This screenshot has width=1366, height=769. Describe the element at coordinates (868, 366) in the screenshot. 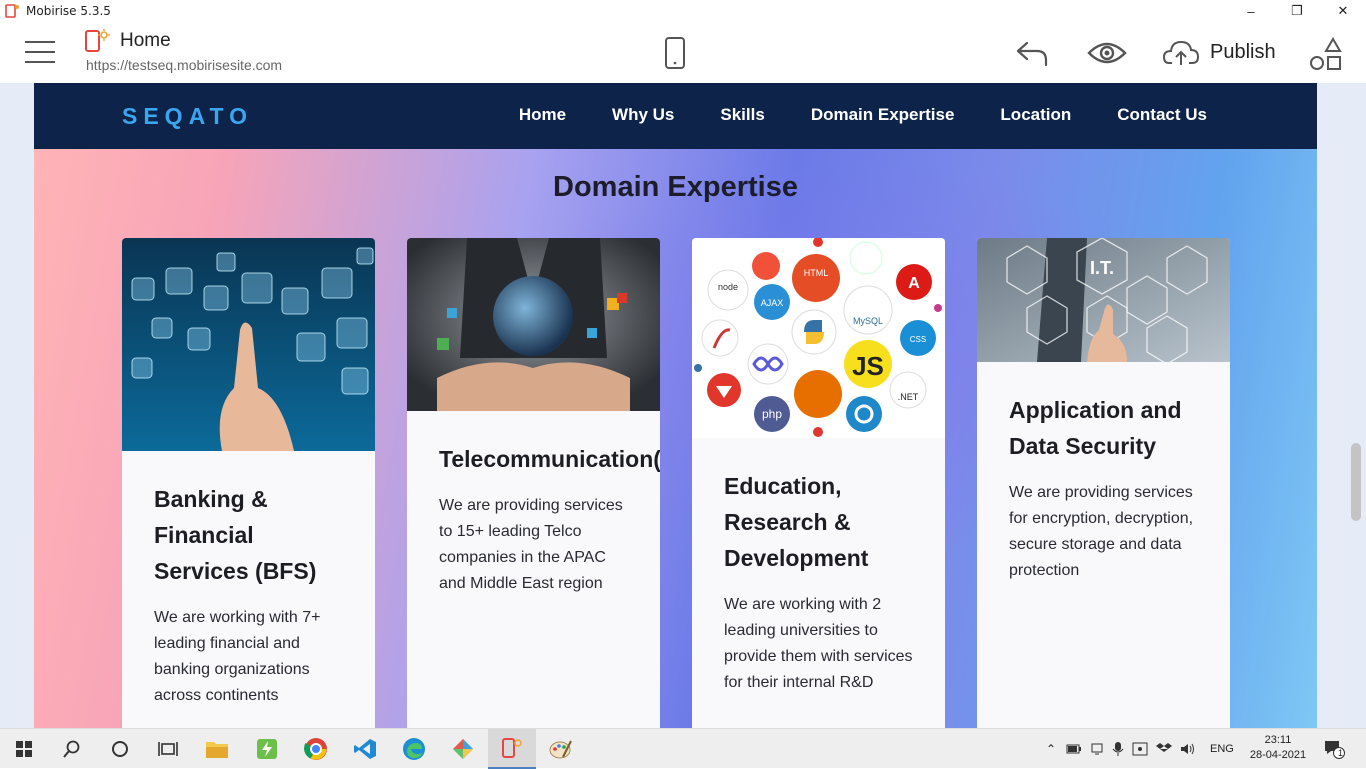

I see `js-logo: JS` at that location.